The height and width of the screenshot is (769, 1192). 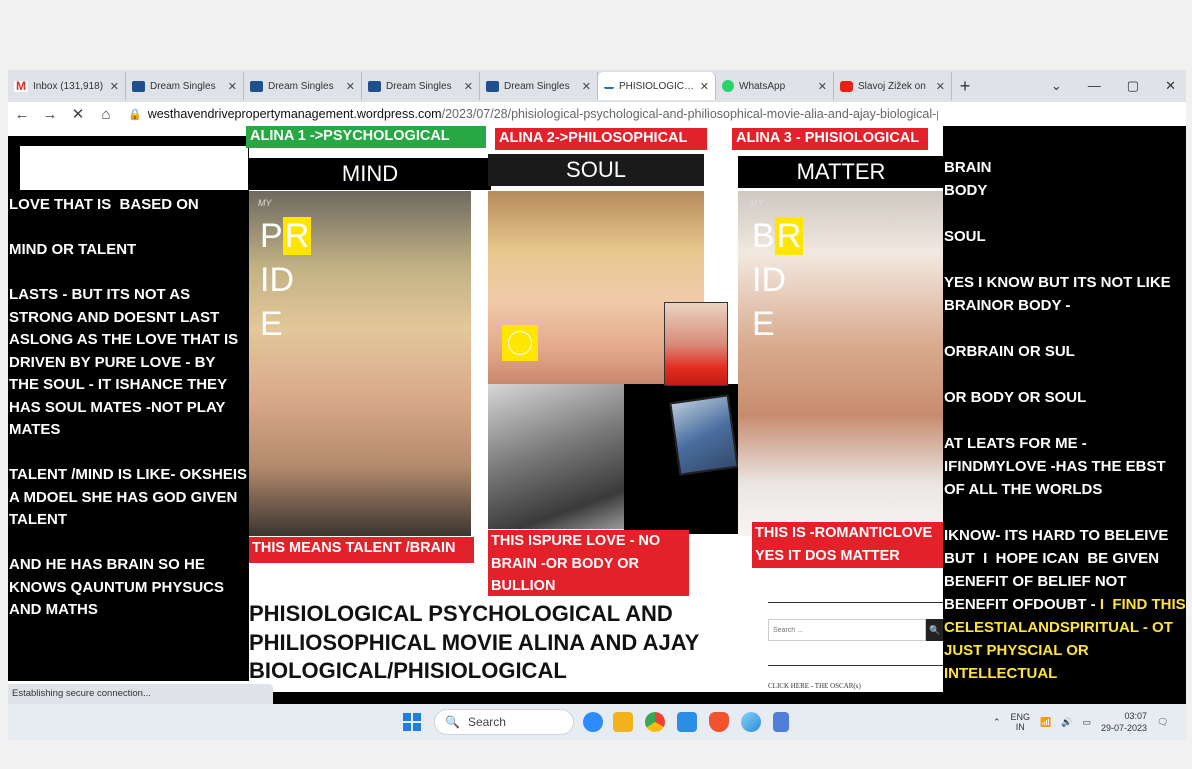 What do you see at coordinates (704, 435) in the screenshot?
I see `photo-small-man` at bounding box center [704, 435].